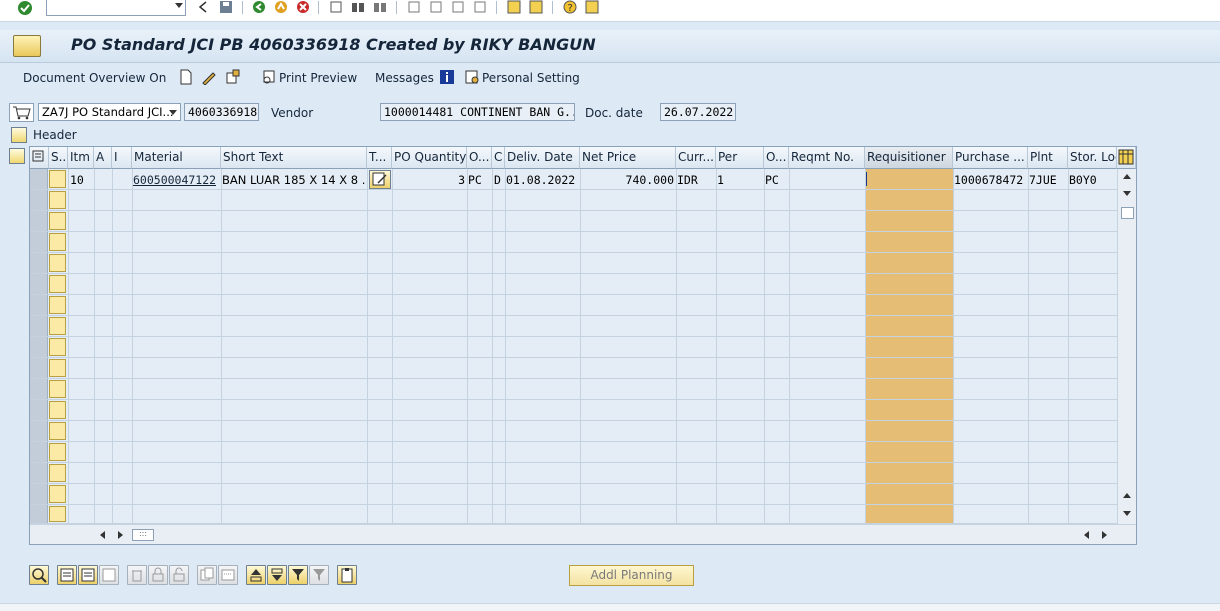 The image size is (1220, 611). What do you see at coordinates (772, 180) in the screenshot?
I see `order-price-unit-cell: PC` at bounding box center [772, 180].